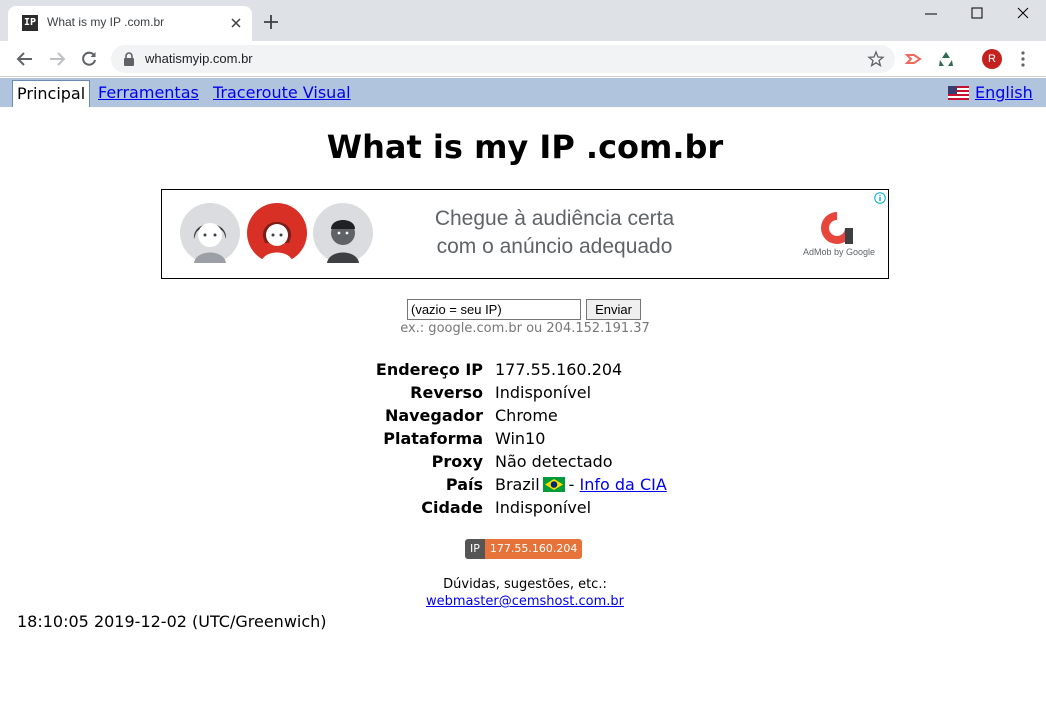 This screenshot has height=701, width=1046. What do you see at coordinates (876, 59) in the screenshot?
I see `bookmark-star-icon` at bounding box center [876, 59].